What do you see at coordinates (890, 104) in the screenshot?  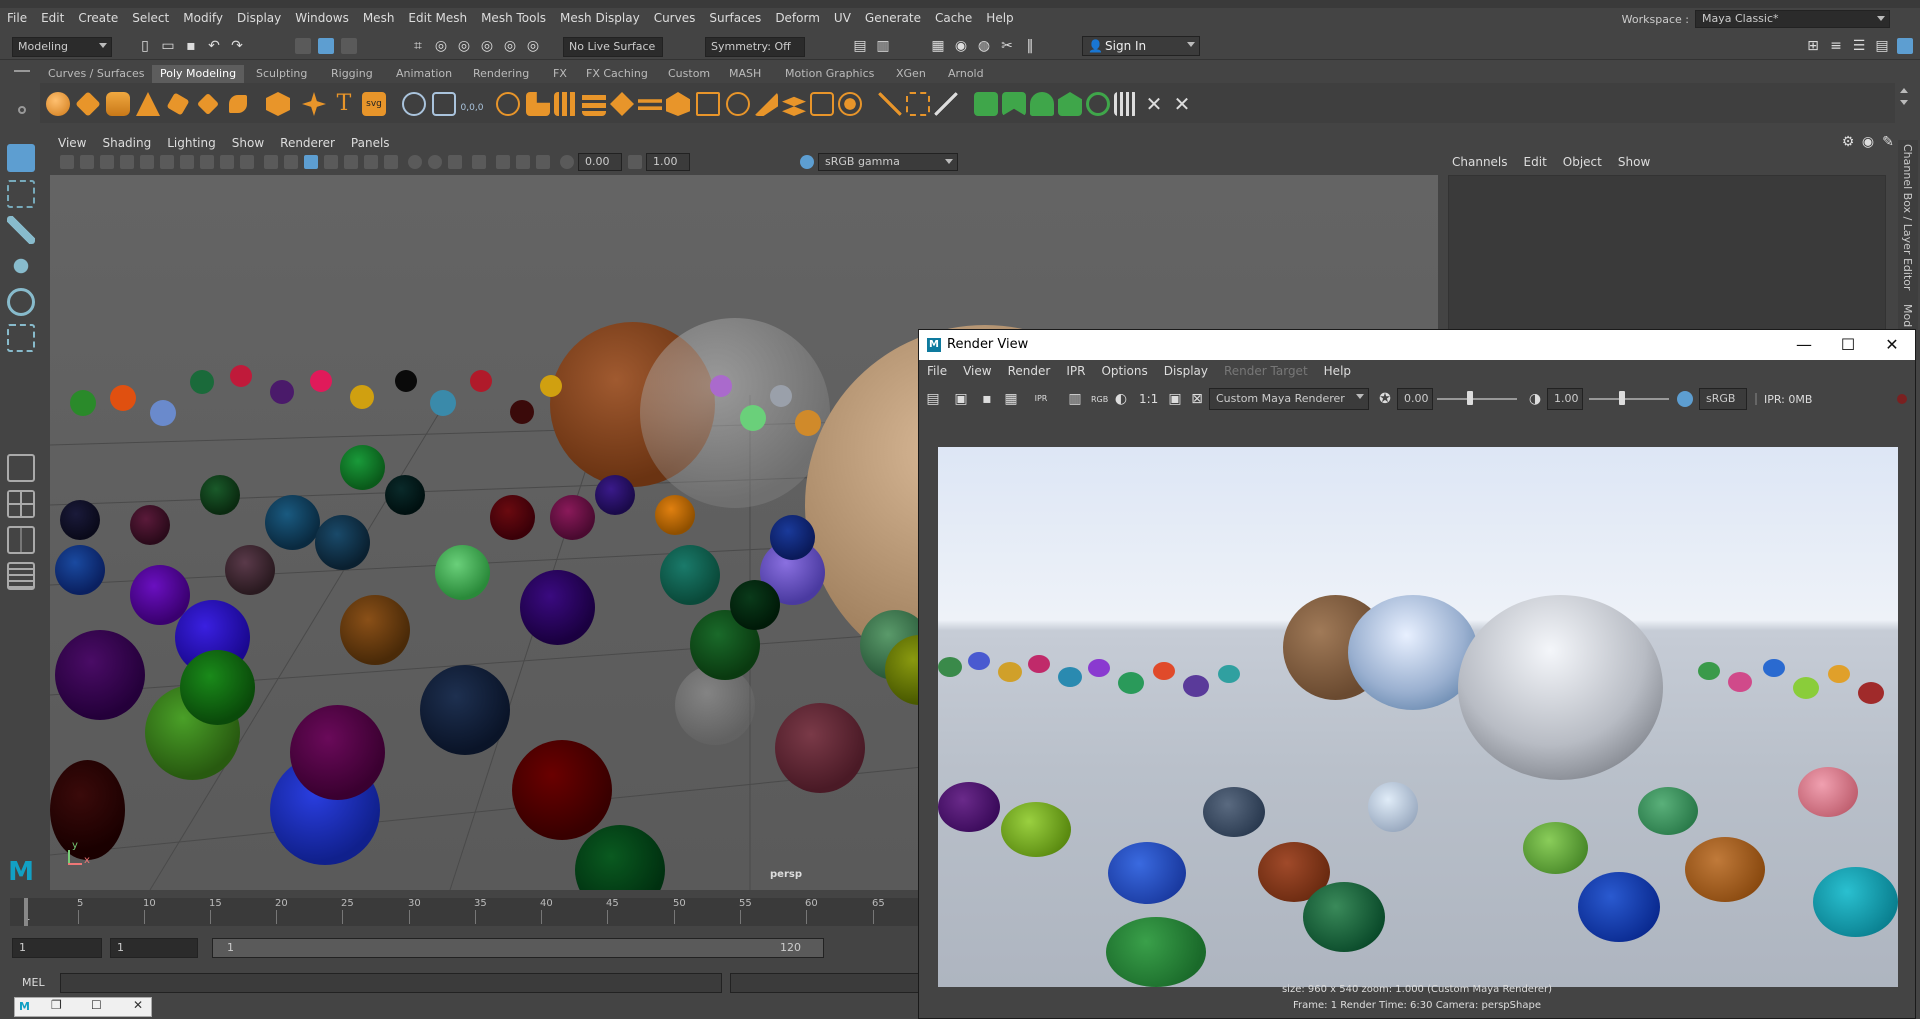 I see `cut-uv-icon` at bounding box center [890, 104].